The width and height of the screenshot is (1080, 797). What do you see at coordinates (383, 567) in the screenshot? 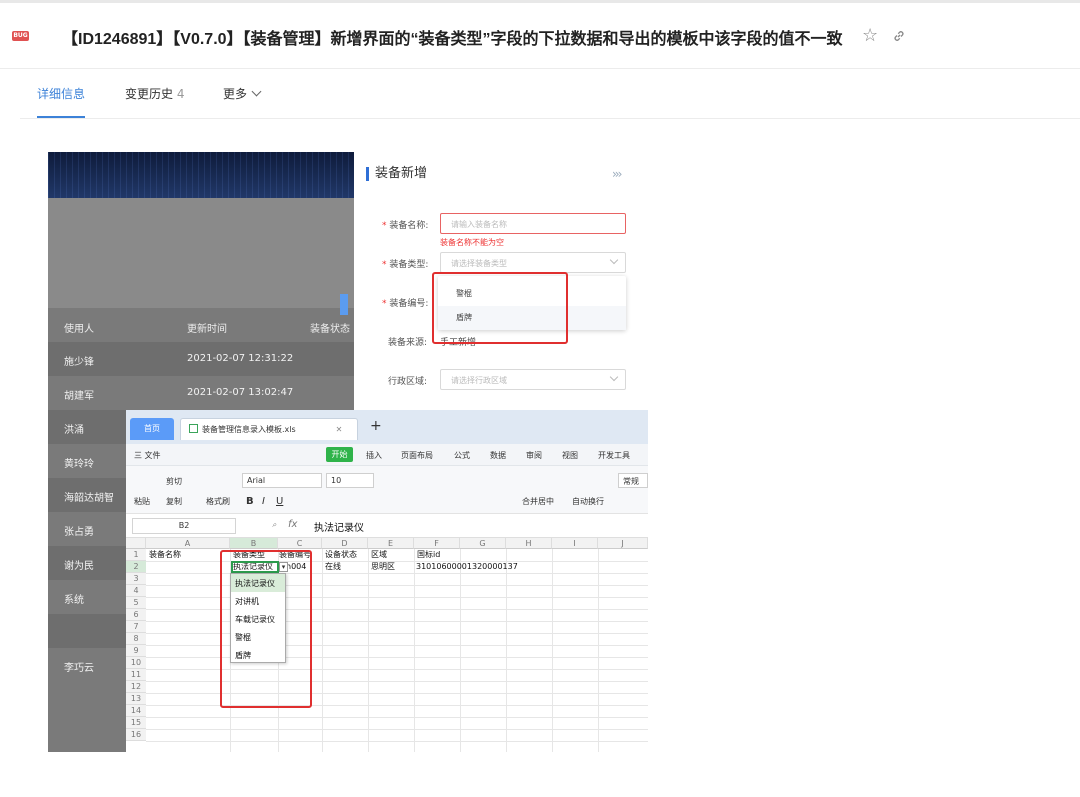
I see `cell-e2: 思明区` at bounding box center [383, 567].